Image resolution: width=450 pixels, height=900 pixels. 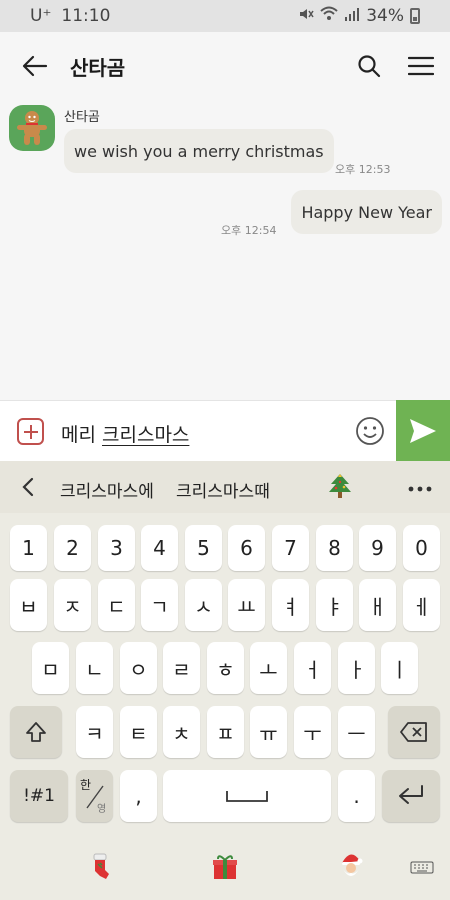 I want to click on key-yo: ㅛ, so click(x=246, y=605).